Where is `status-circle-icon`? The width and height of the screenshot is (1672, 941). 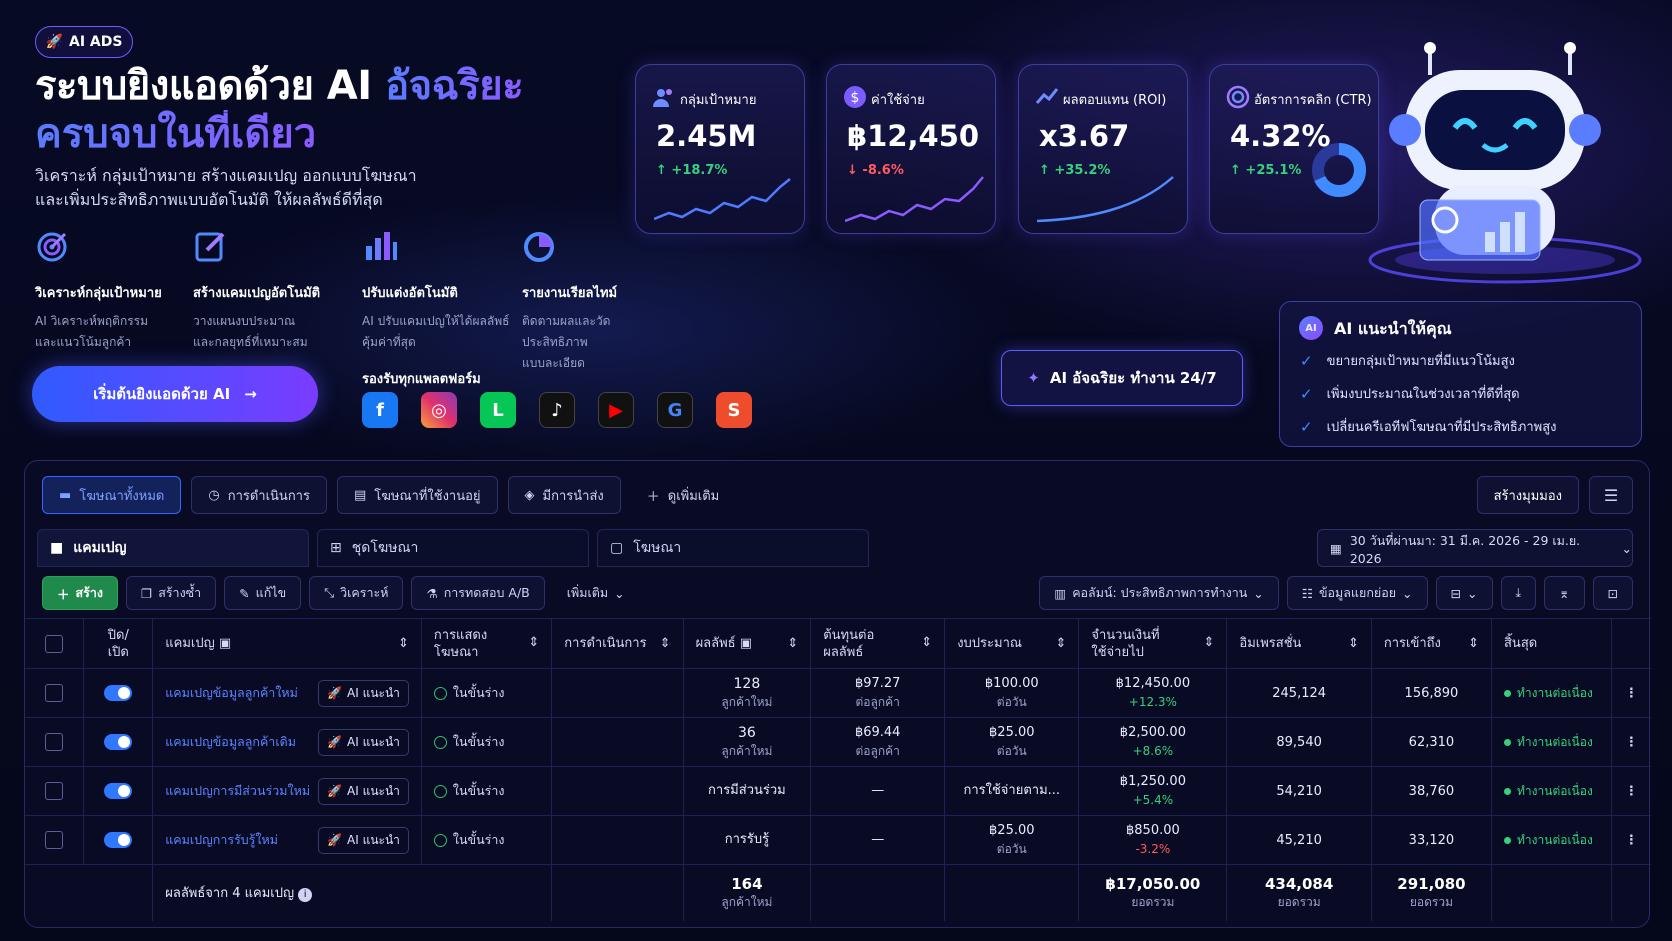 status-circle-icon is located at coordinates (440, 791).